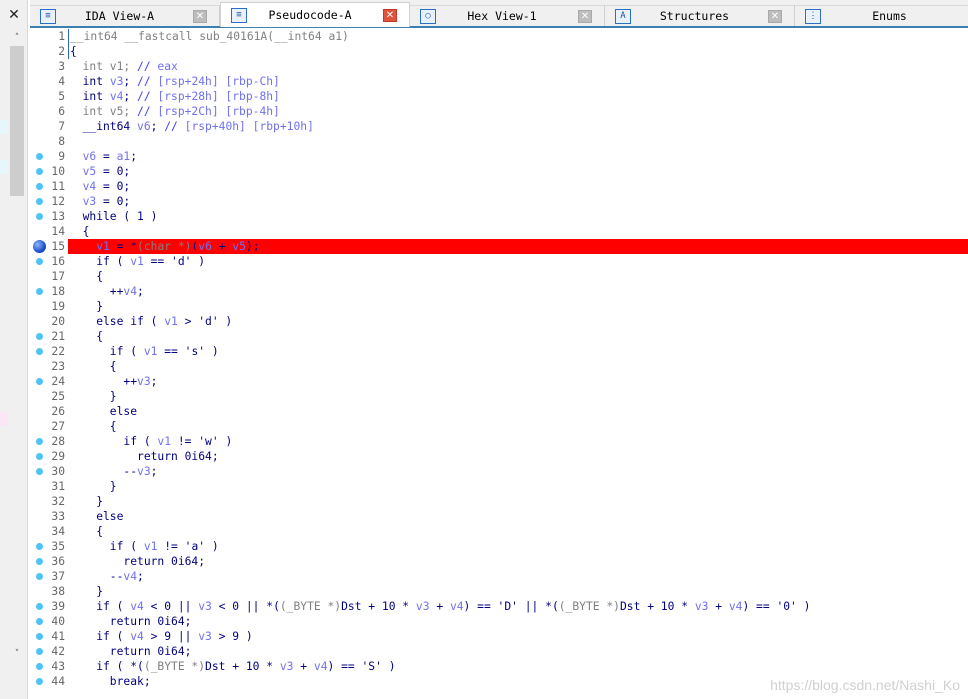 This screenshot has width=968, height=699. I want to click on code-line: 8, so click(499, 141).